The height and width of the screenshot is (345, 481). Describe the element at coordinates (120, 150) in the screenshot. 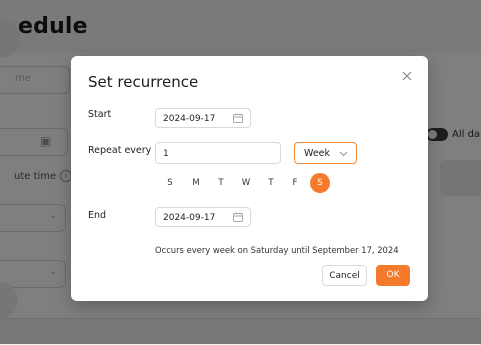

I see `repeat-every-label: Repeat every` at that location.